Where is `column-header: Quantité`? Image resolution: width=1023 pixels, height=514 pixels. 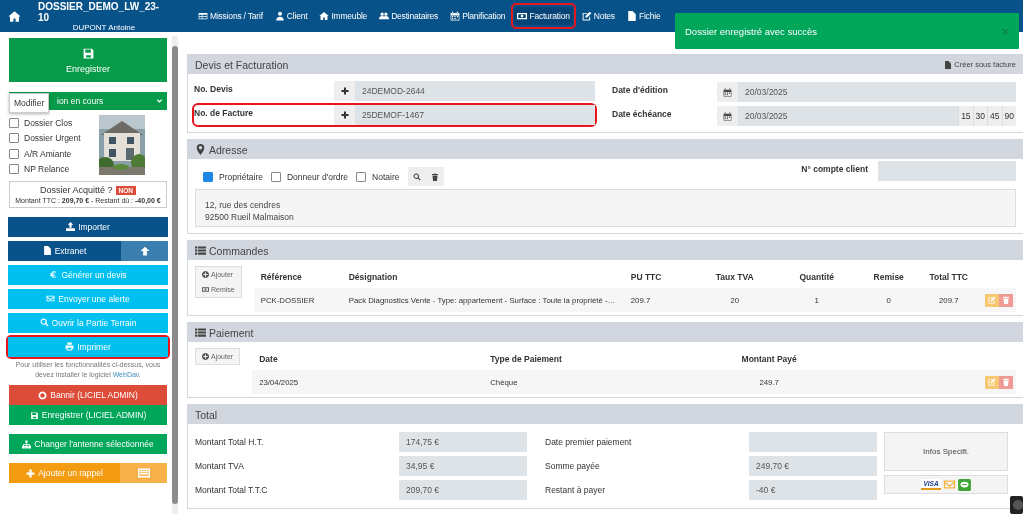 column-header: Quantité is located at coordinates (816, 277).